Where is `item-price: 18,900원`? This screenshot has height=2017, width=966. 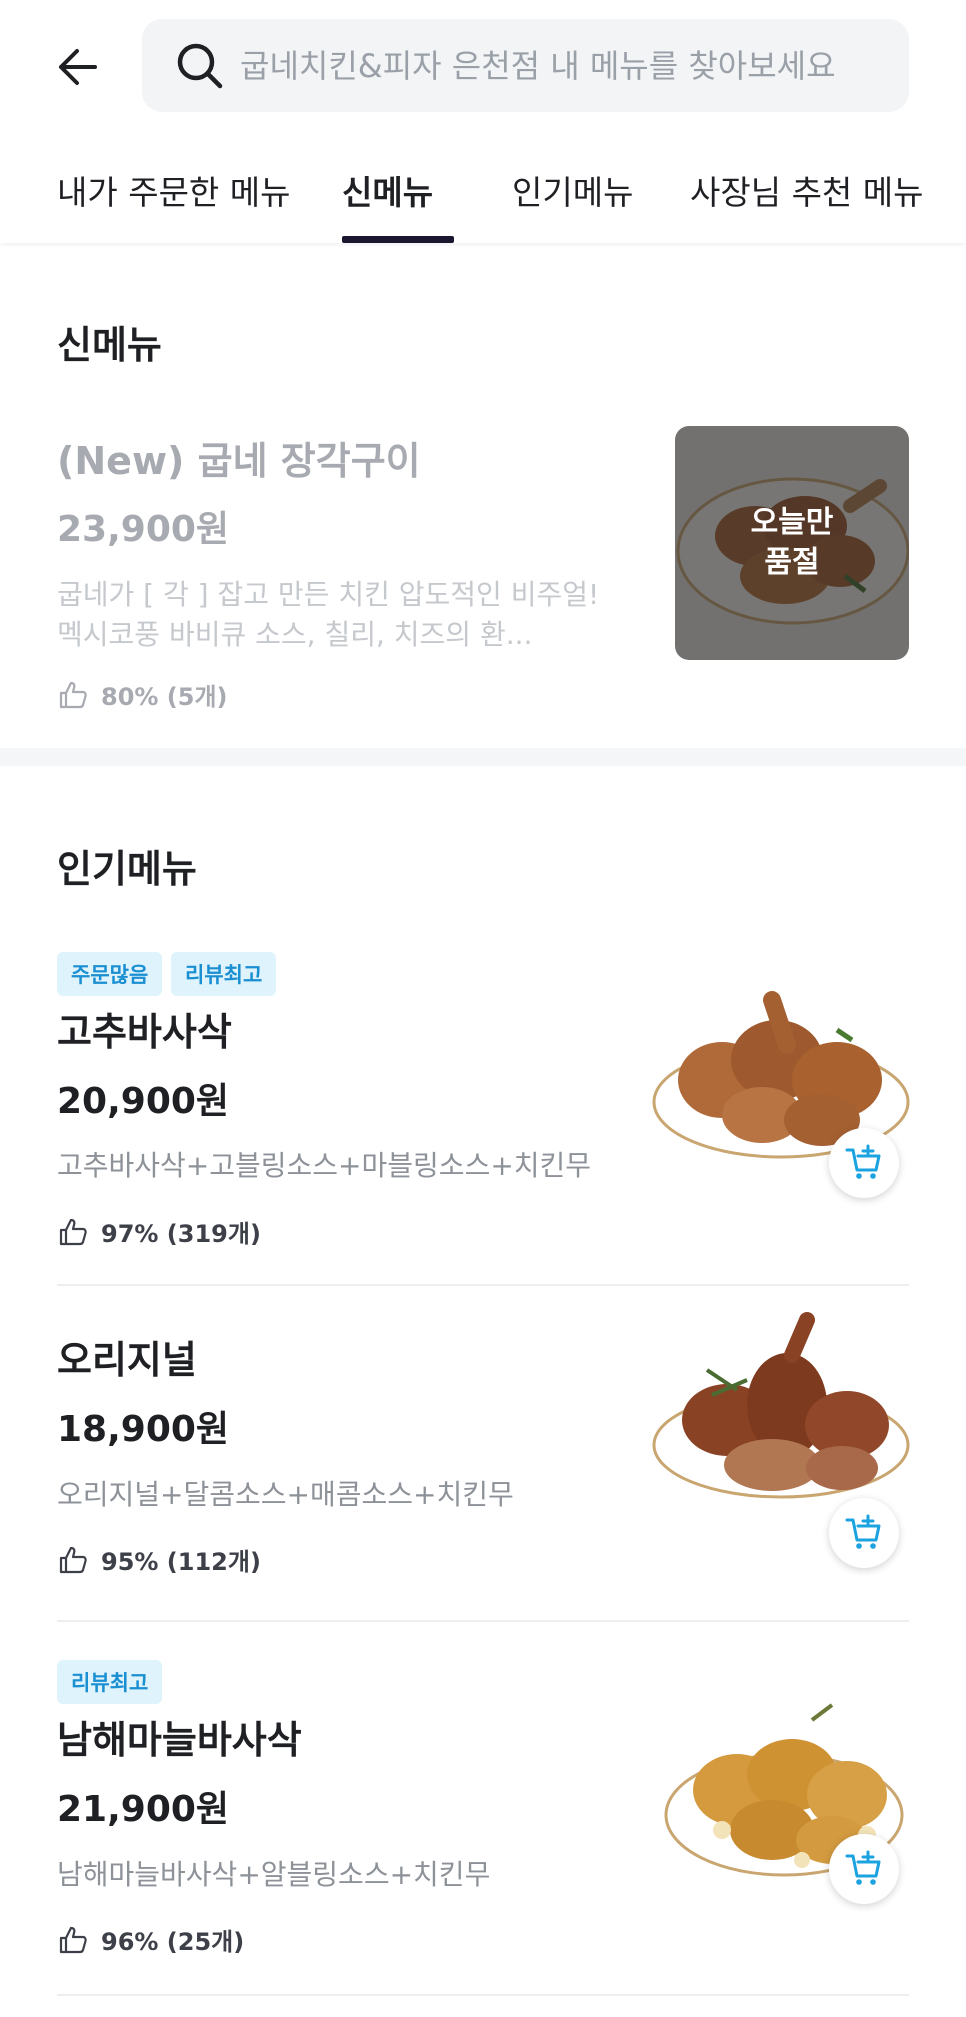
item-price: 18,900원 is located at coordinates (143, 1429).